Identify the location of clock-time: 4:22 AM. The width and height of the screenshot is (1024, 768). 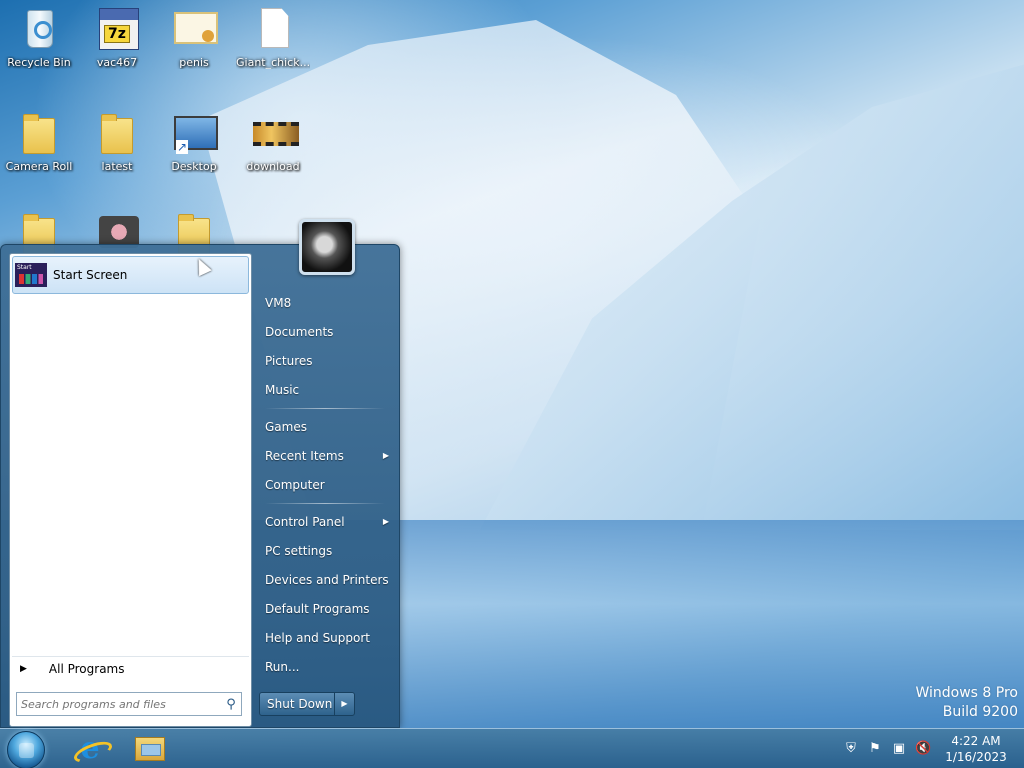
(976, 741).